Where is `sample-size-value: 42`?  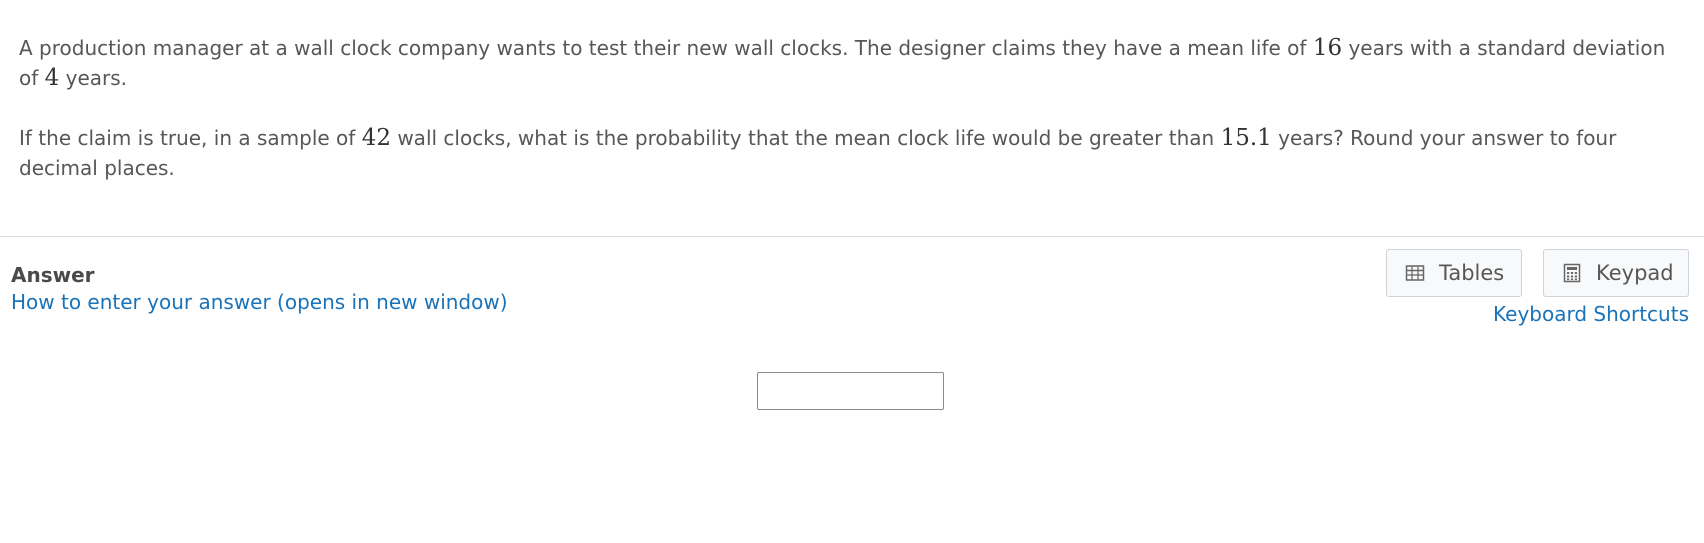
sample-size-value: 42 is located at coordinates (376, 138).